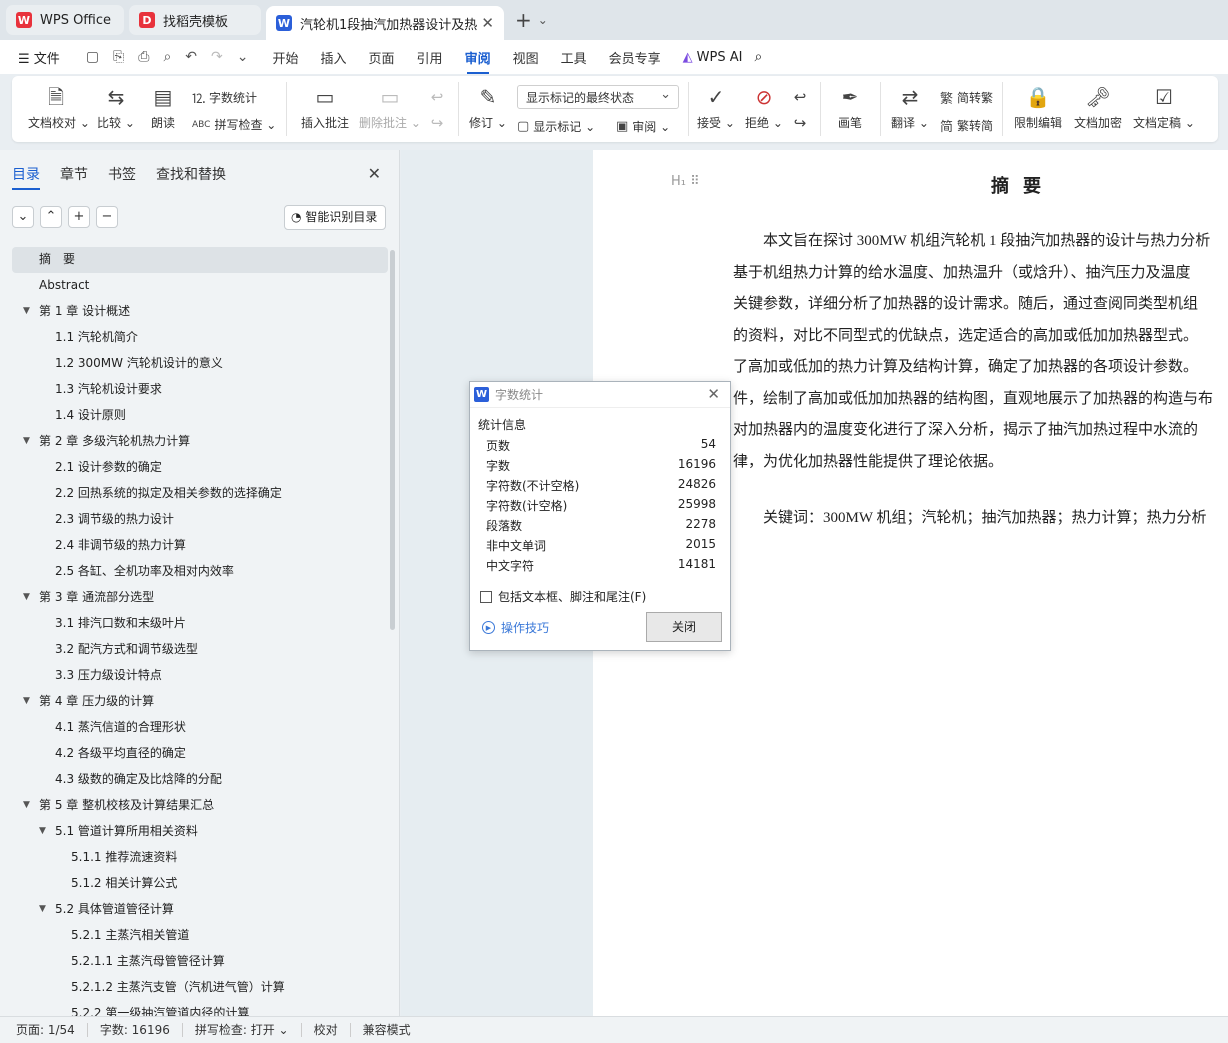 The image size is (1228, 1043). What do you see at coordinates (195, 20) in the screenshot?
I see `tab-templates: D 找稻壳模板` at bounding box center [195, 20].